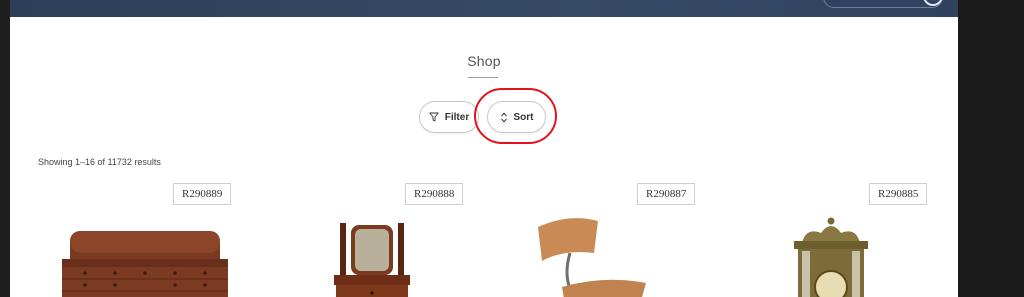 This screenshot has height=297, width=1024. I want to click on results-count: Showing 1–16 of 11732 results, so click(99, 162).